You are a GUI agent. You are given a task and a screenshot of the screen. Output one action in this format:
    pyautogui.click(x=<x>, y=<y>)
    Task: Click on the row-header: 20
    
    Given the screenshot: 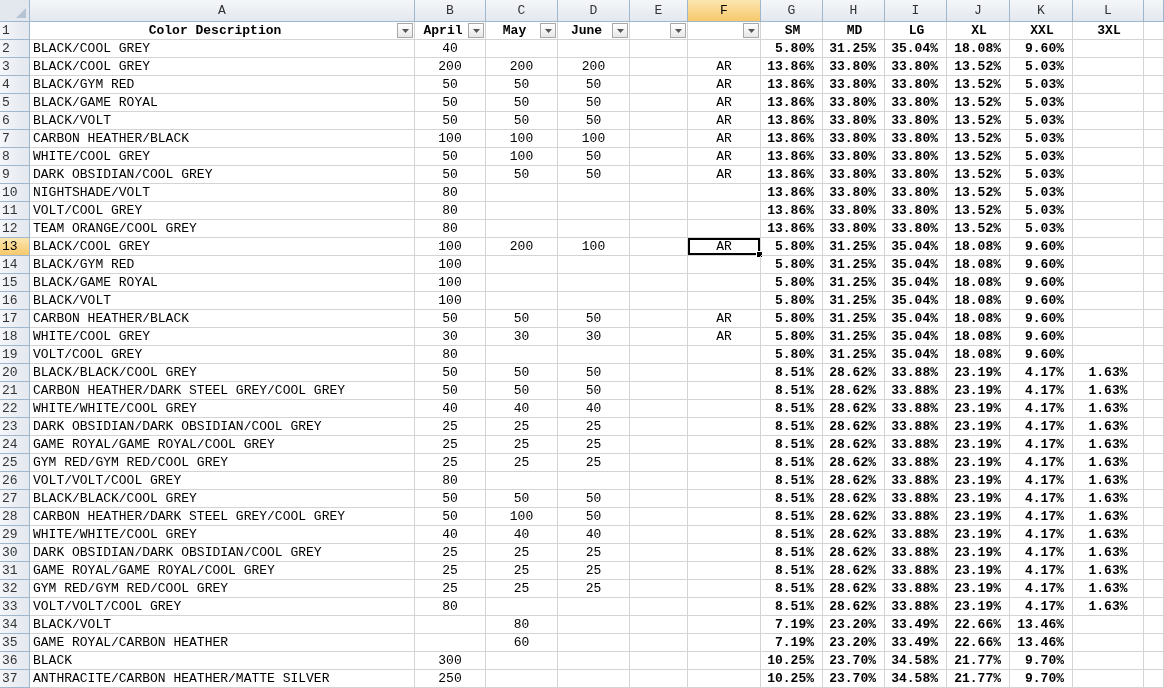 What is the action you would take?
    pyautogui.click(x=15, y=373)
    